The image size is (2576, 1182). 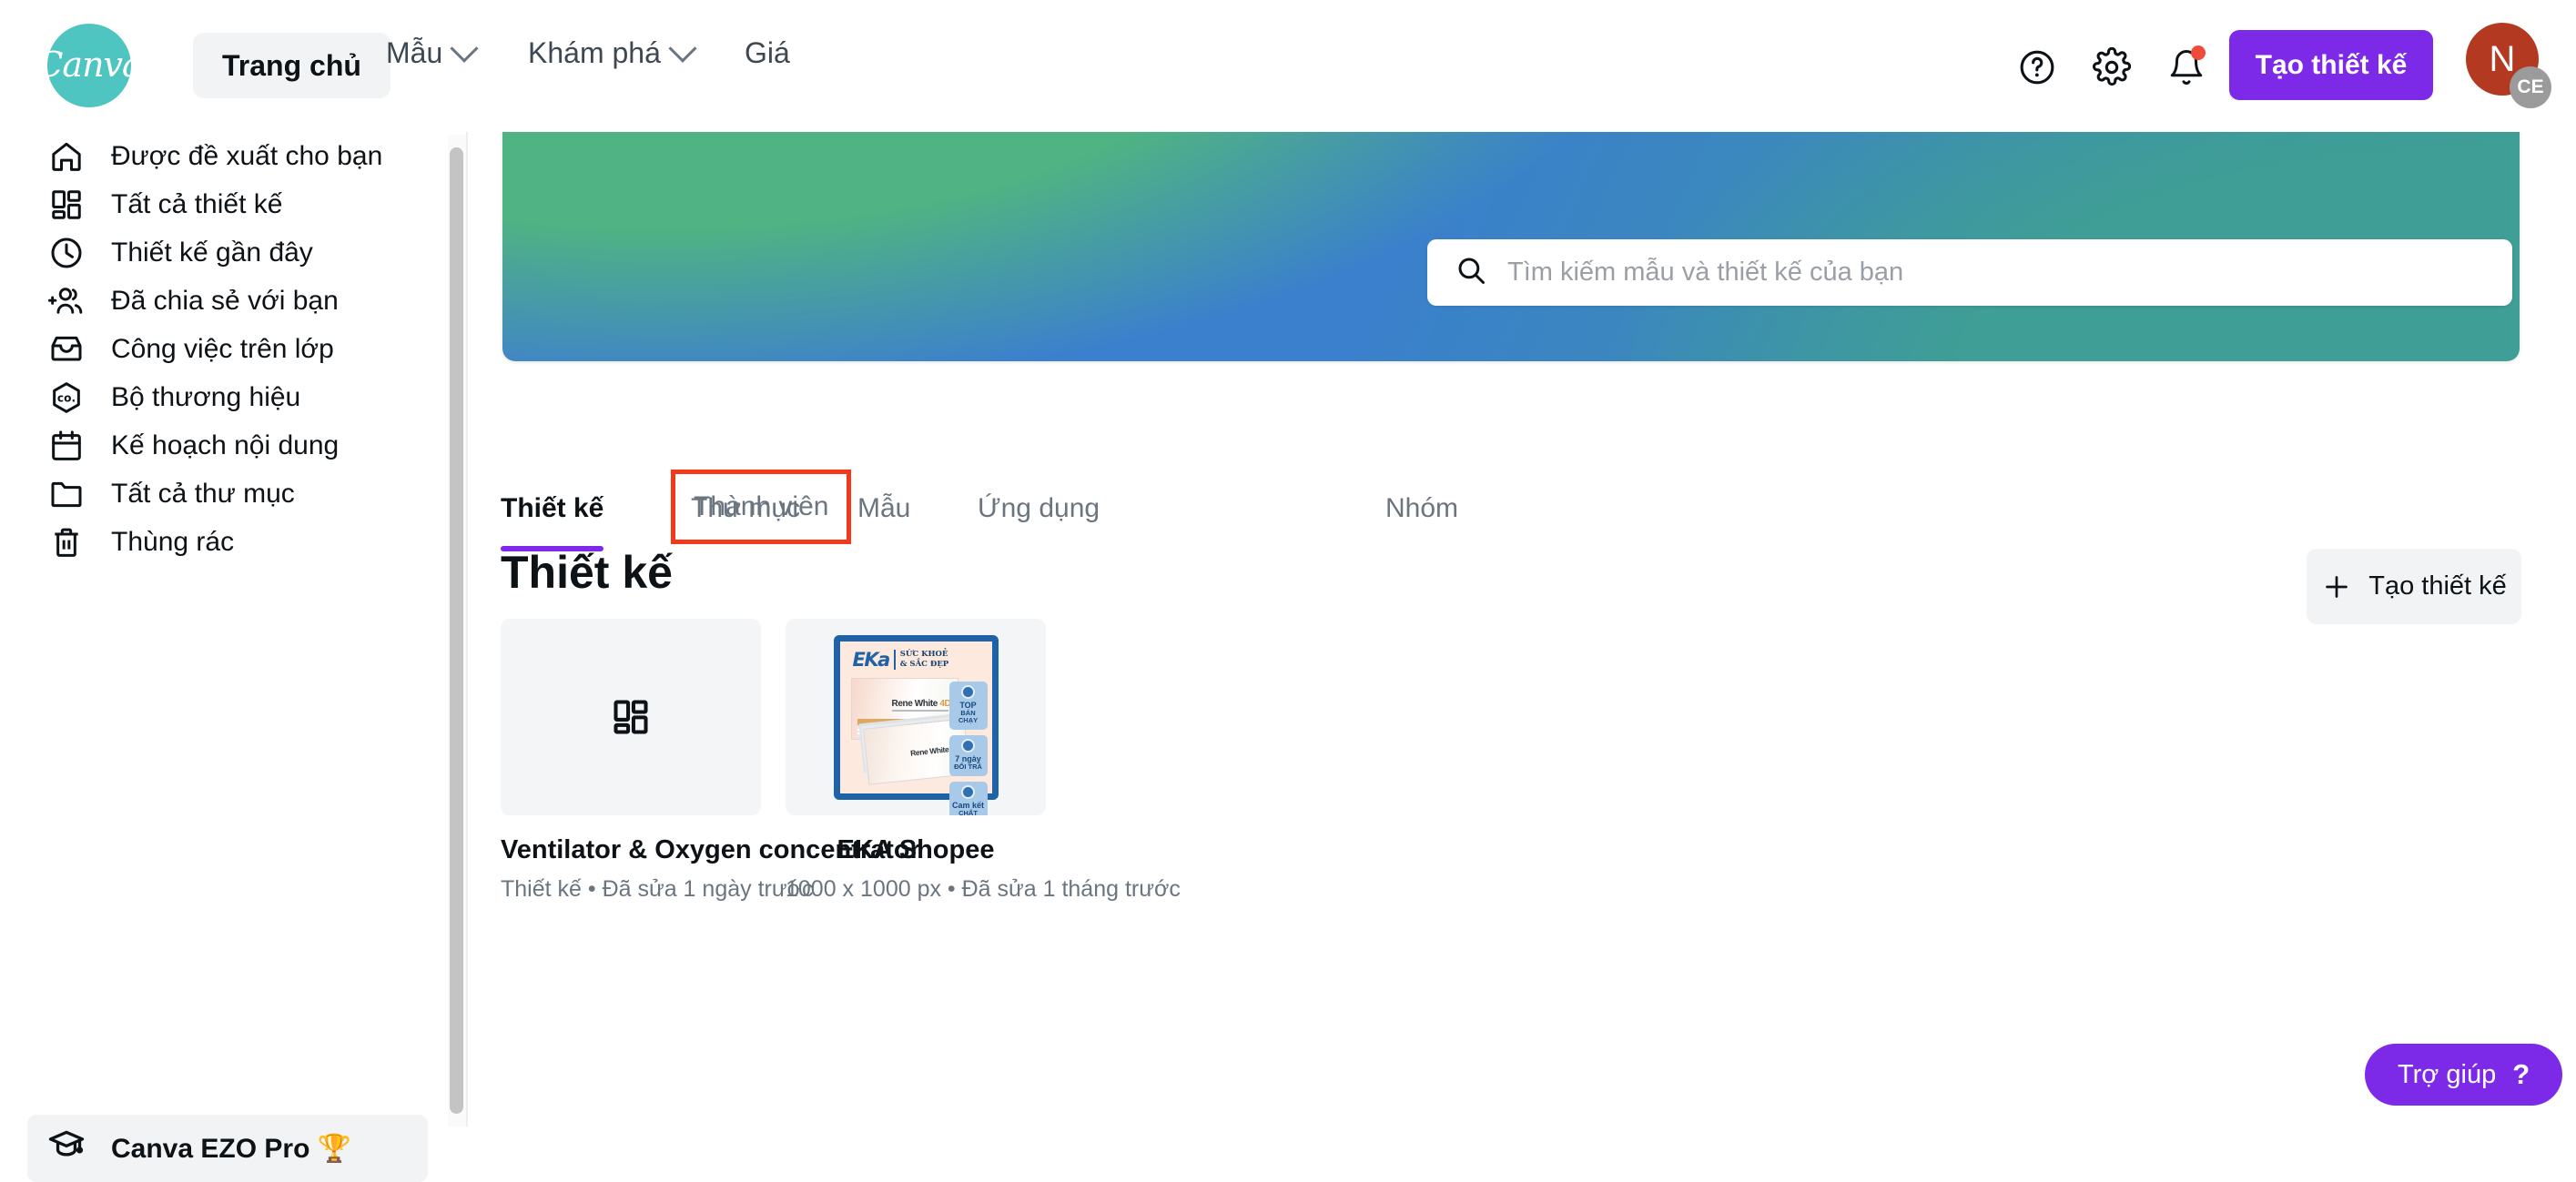 What do you see at coordinates (919, 710) in the screenshot?
I see `eka-box-rule` at bounding box center [919, 710].